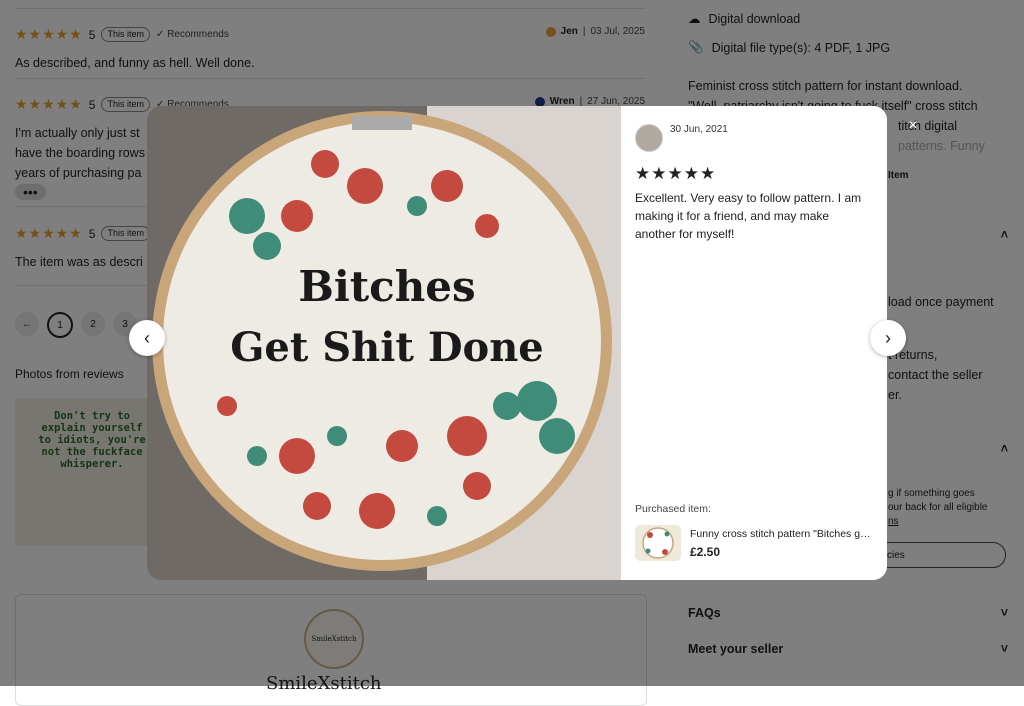  Describe the element at coordinates (386, 286) in the screenshot. I see `photo-text-line1: Bitches` at that location.